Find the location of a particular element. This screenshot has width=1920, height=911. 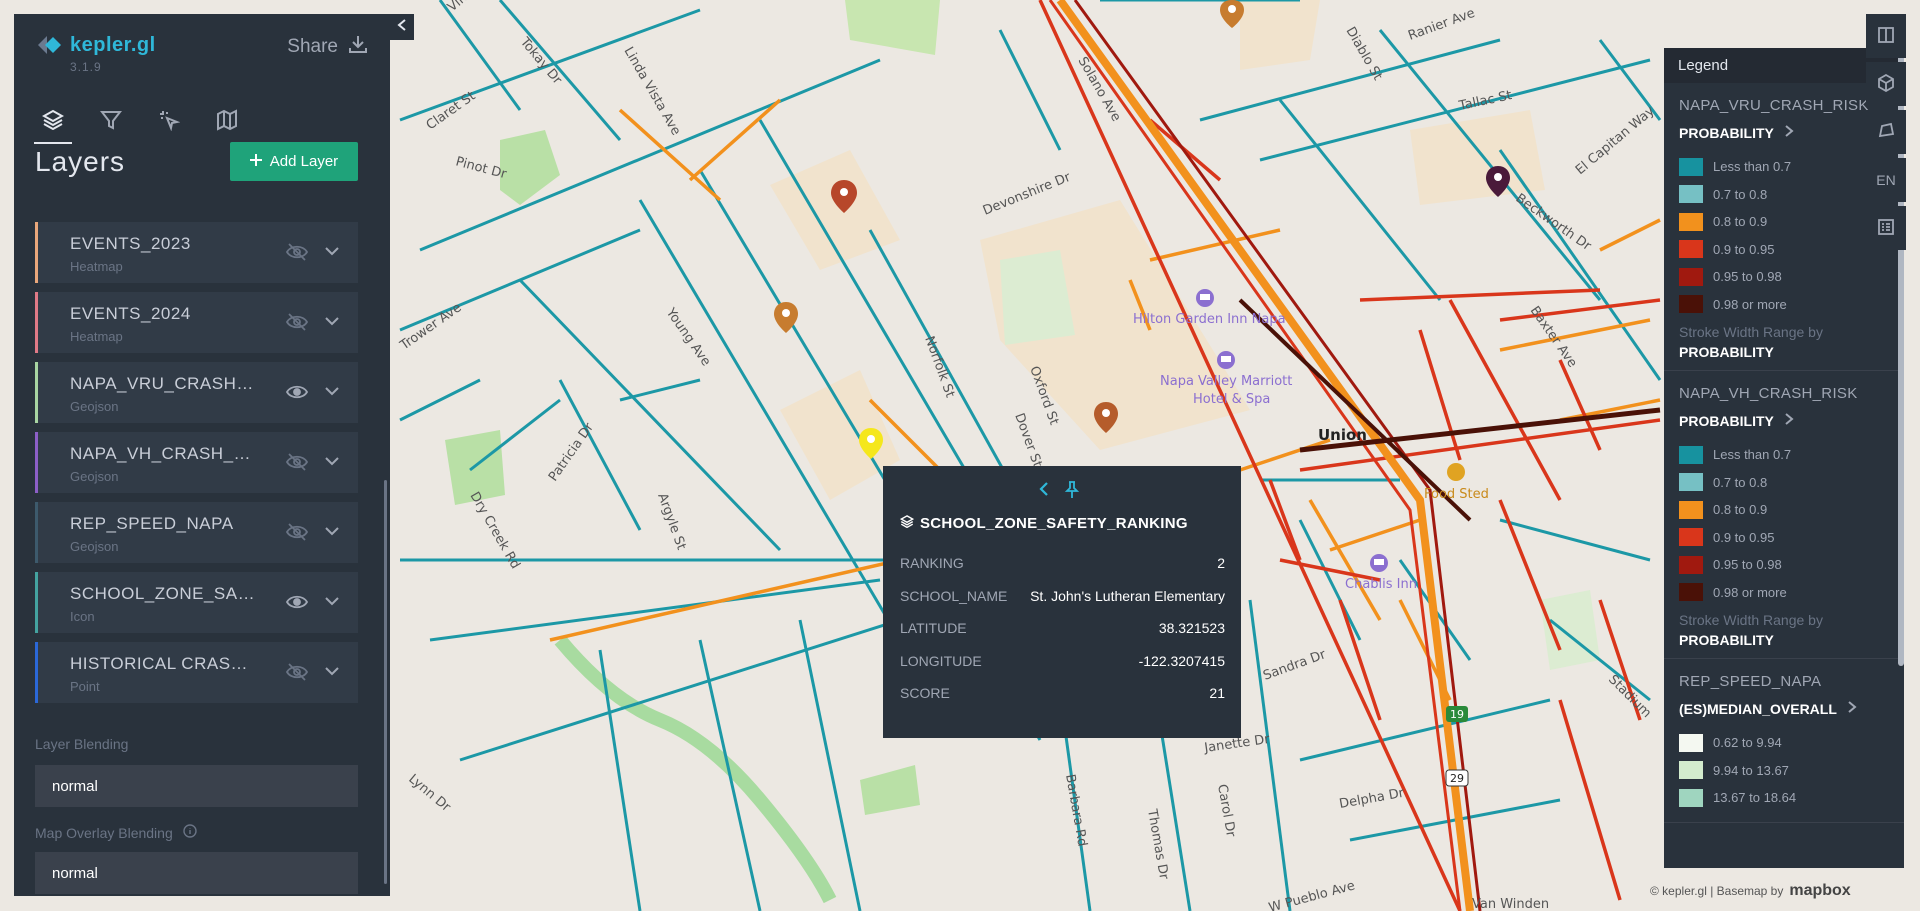

tab-basemap is located at coordinates (227, 122).